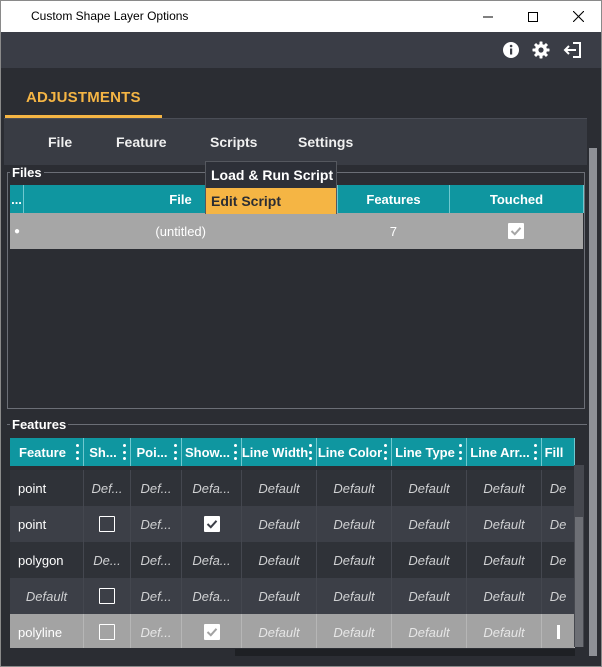 The image size is (602, 667). I want to click on fill-cell, so click(558, 632).